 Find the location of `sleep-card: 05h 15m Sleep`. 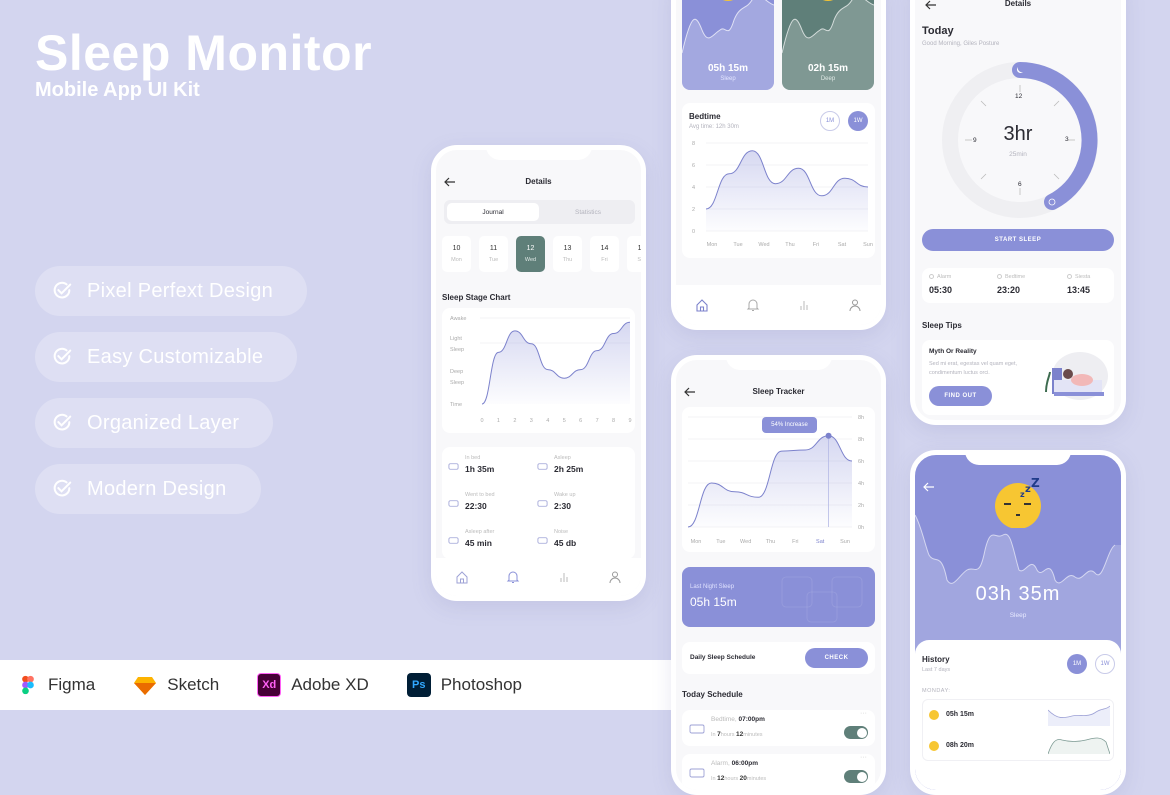

sleep-card: 05h 15m Sleep is located at coordinates (728, 45).